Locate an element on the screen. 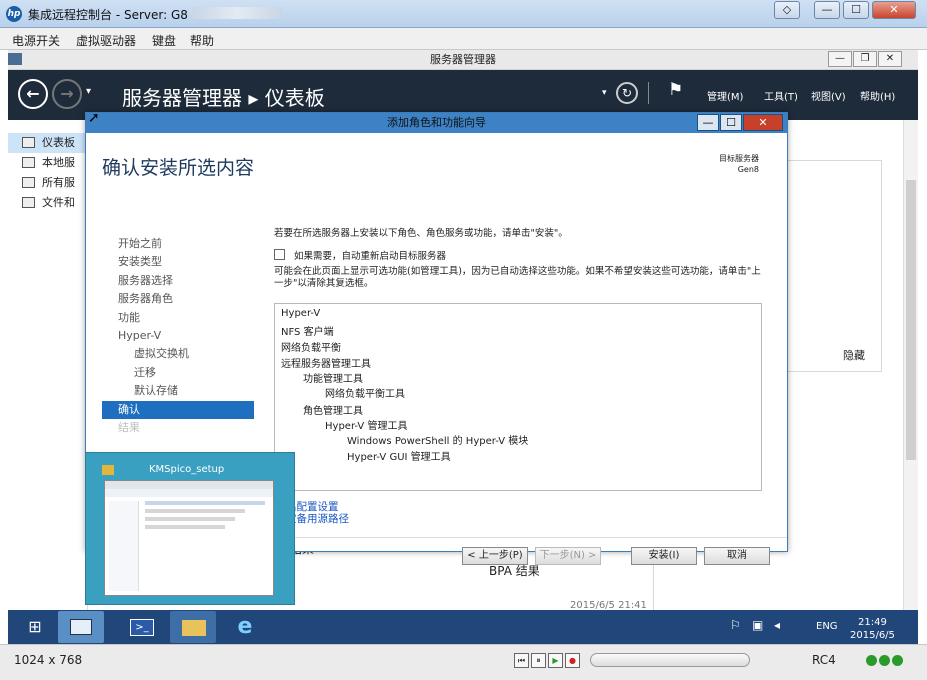 The width and height of the screenshot is (927, 680). file-services-icon is located at coordinates (28, 202).